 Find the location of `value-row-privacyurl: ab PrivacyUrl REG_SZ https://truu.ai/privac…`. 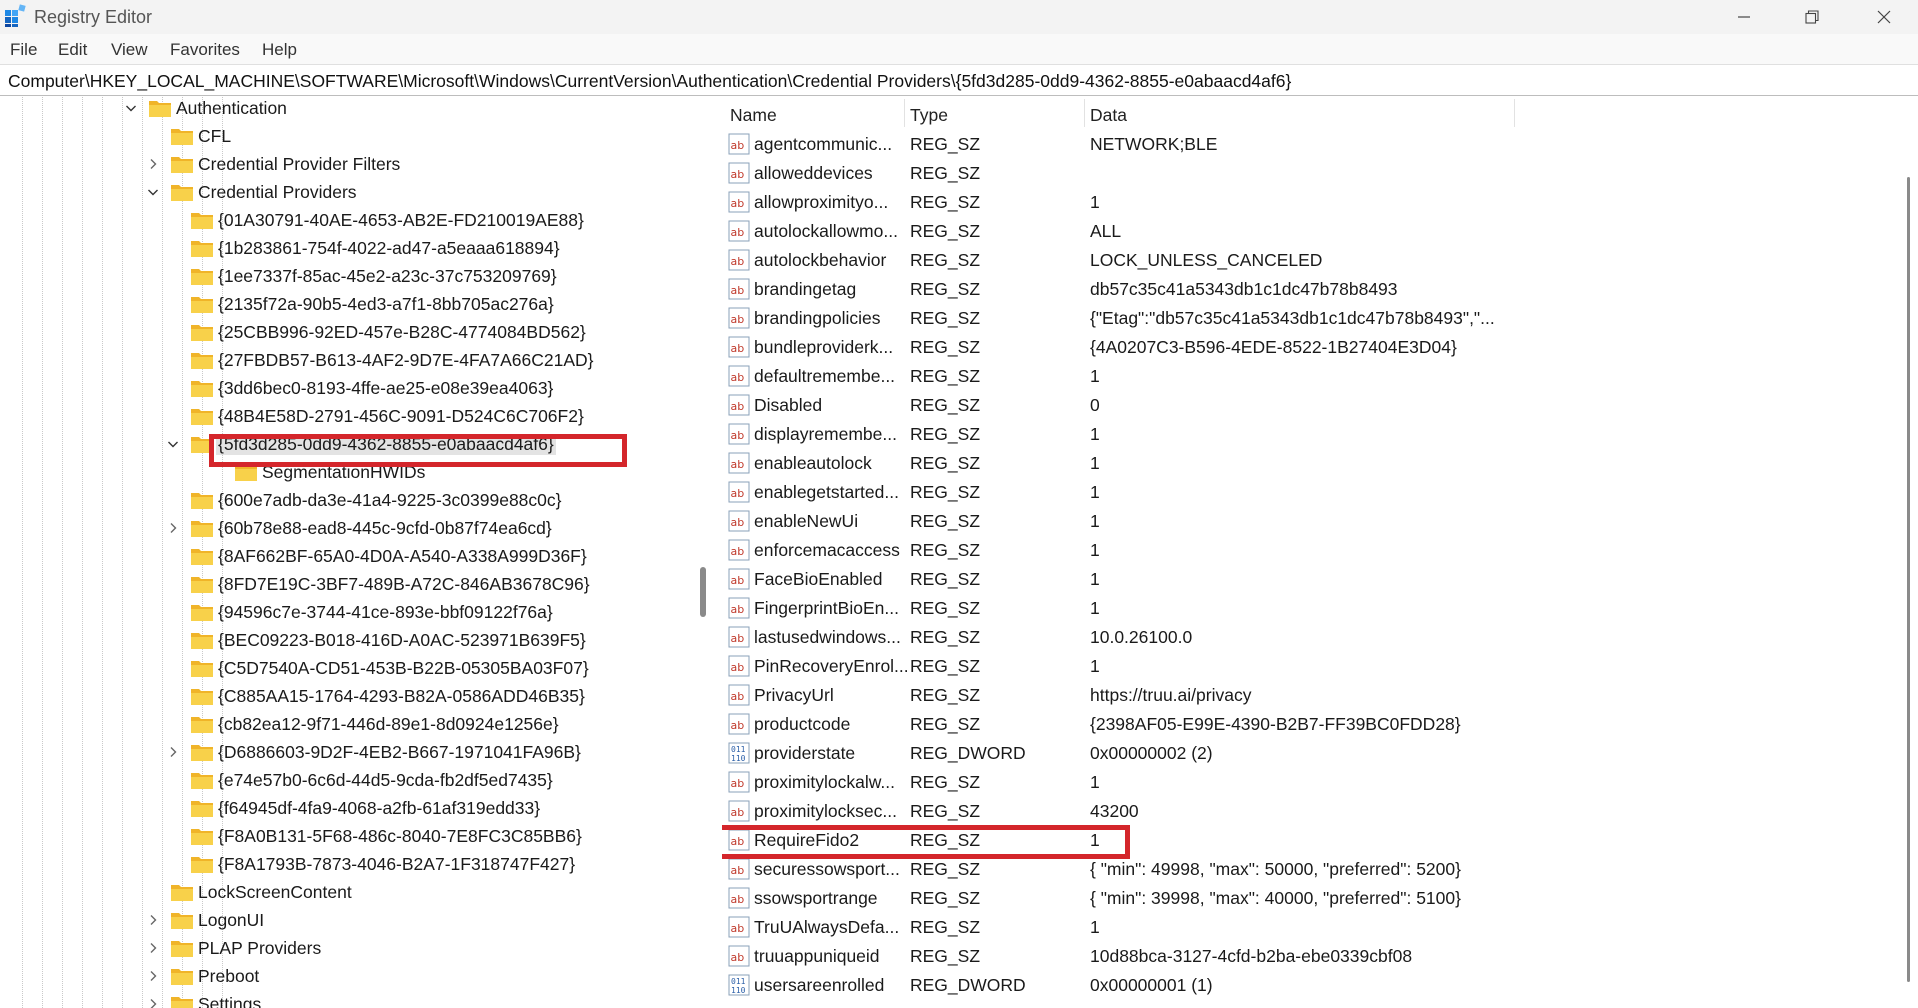

value-row-privacyurl: ab PrivacyUrl REG_SZ https://truu.ai/privac… is located at coordinates (1307, 694).